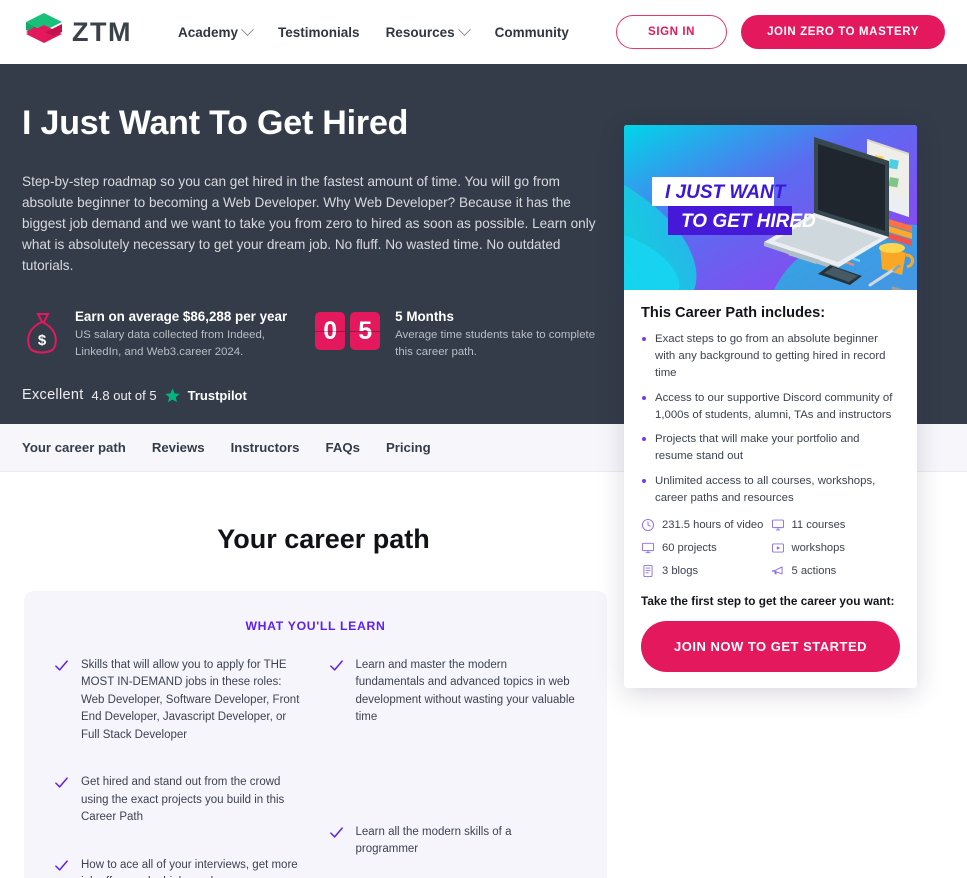 This screenshot has width=967, height=878. I want to click on stat-label: workshops, so click(818, 547).